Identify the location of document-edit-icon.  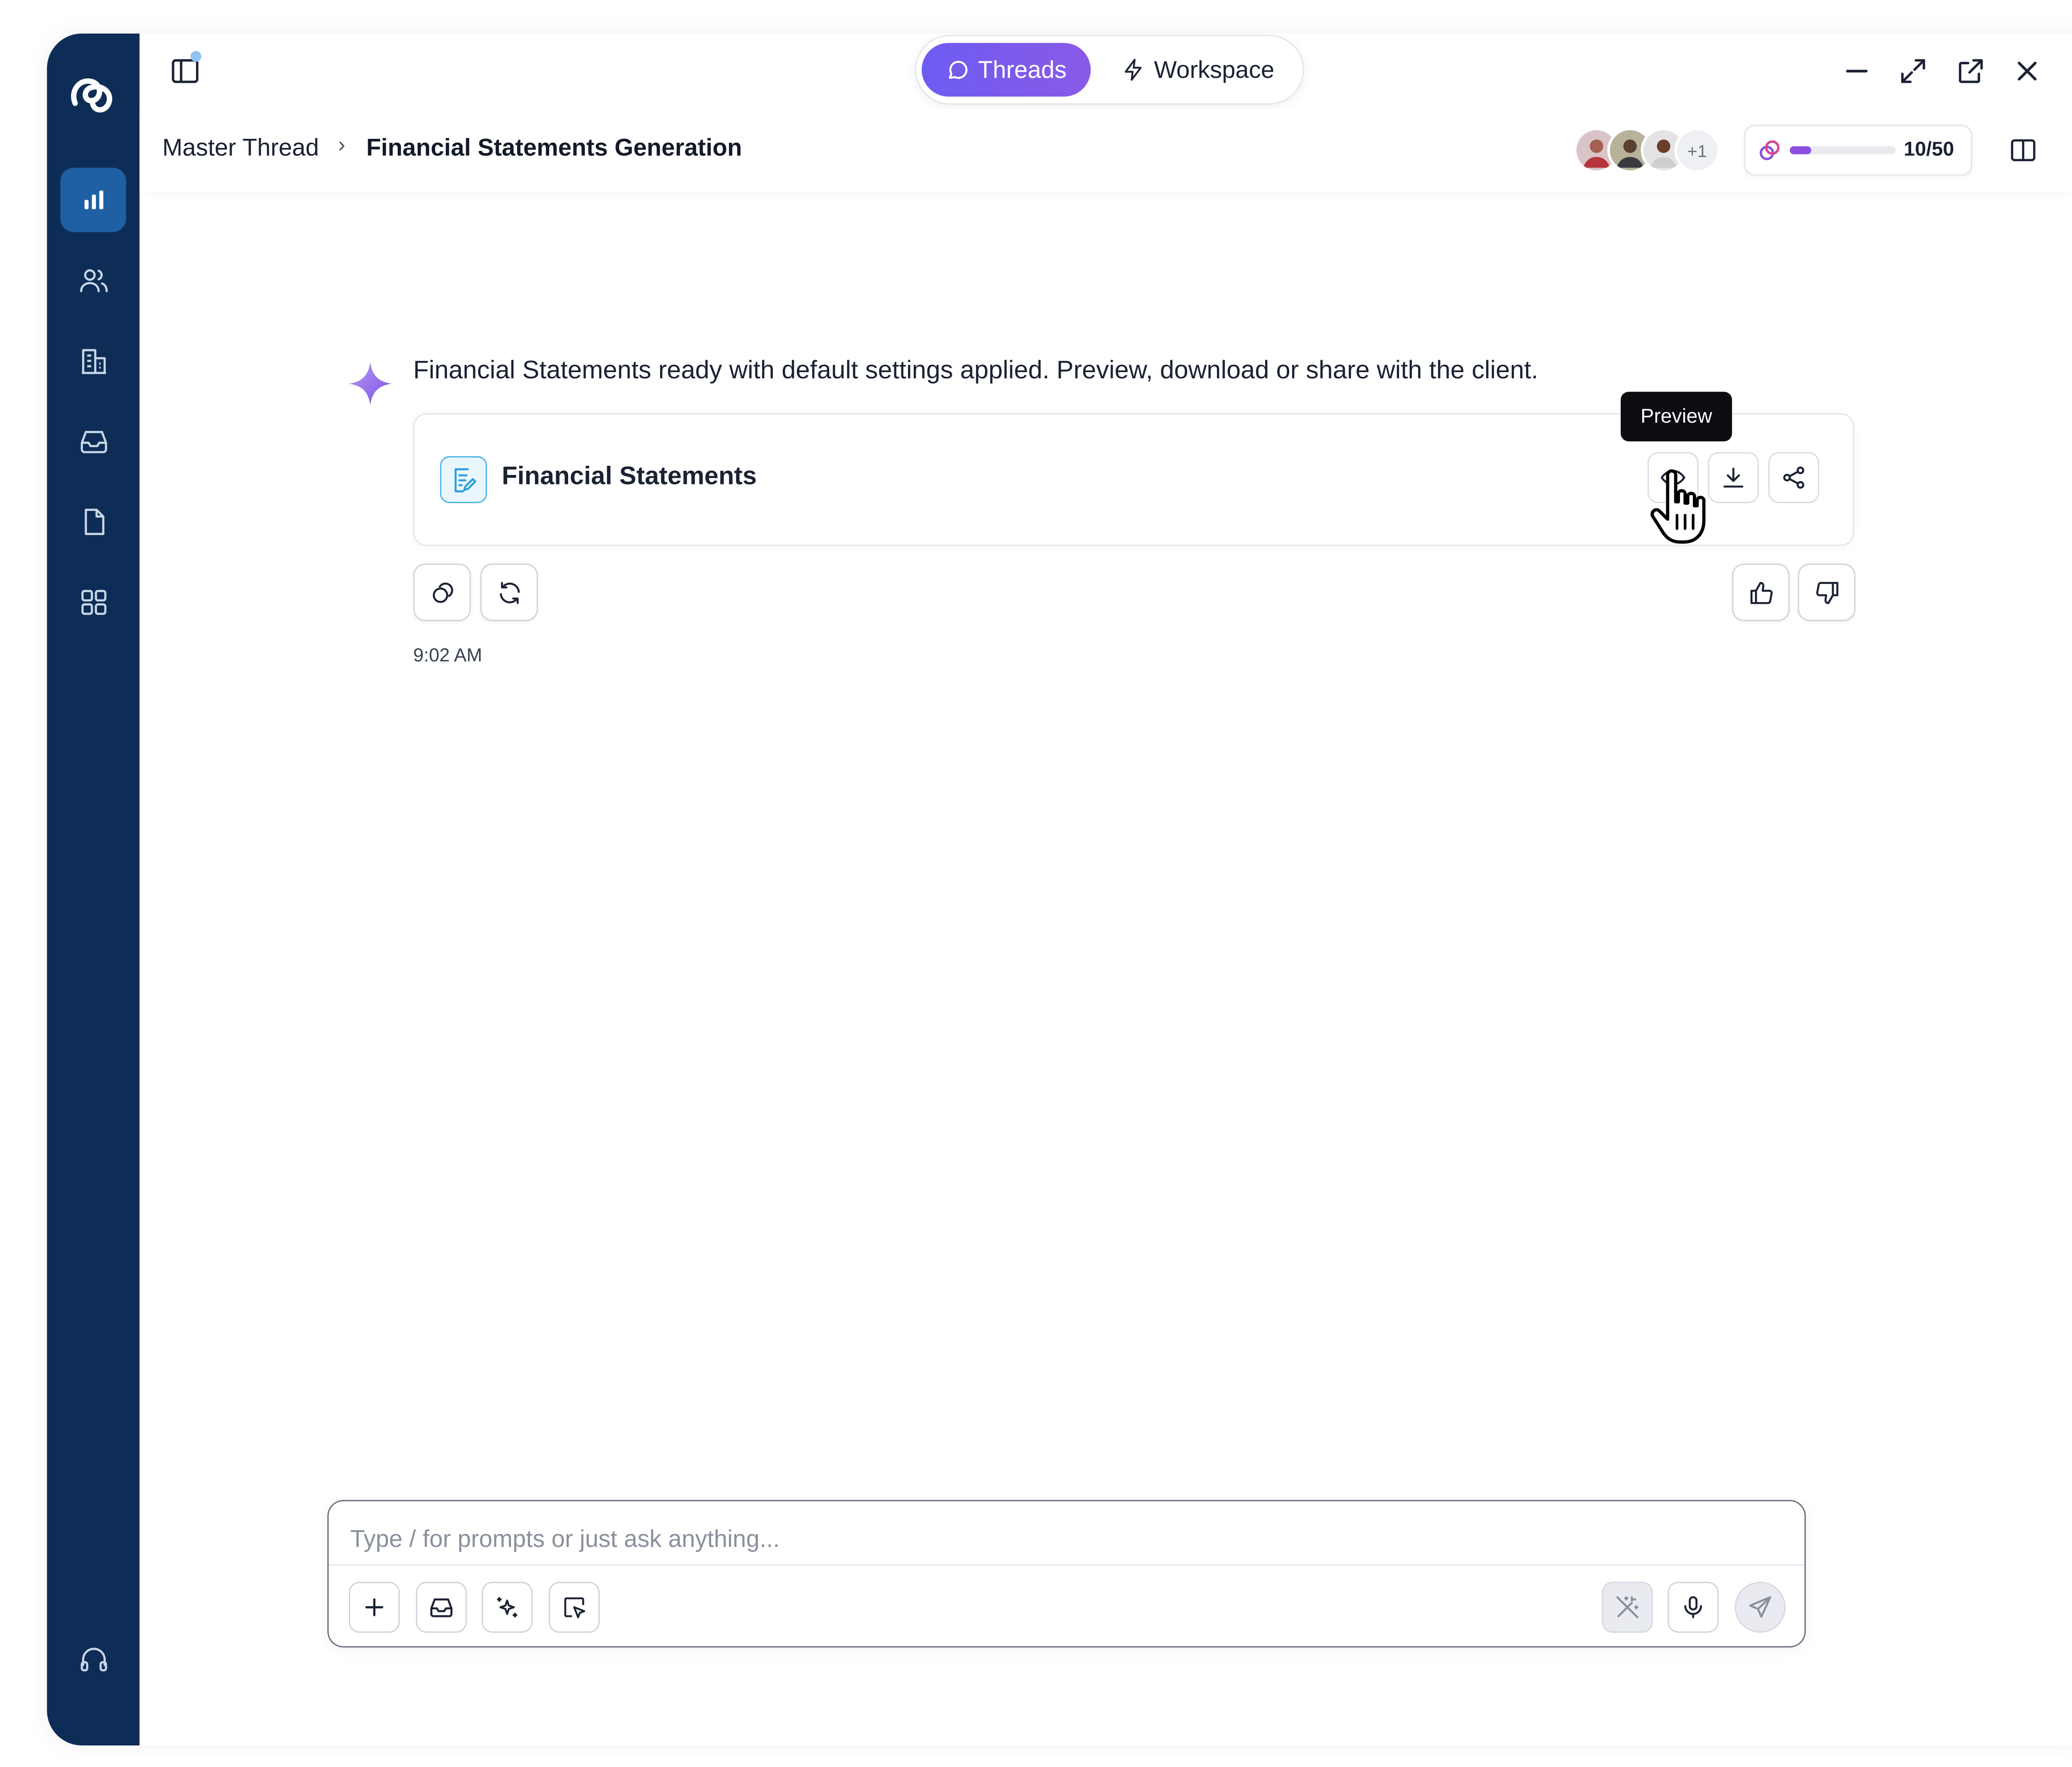
(463, 480).